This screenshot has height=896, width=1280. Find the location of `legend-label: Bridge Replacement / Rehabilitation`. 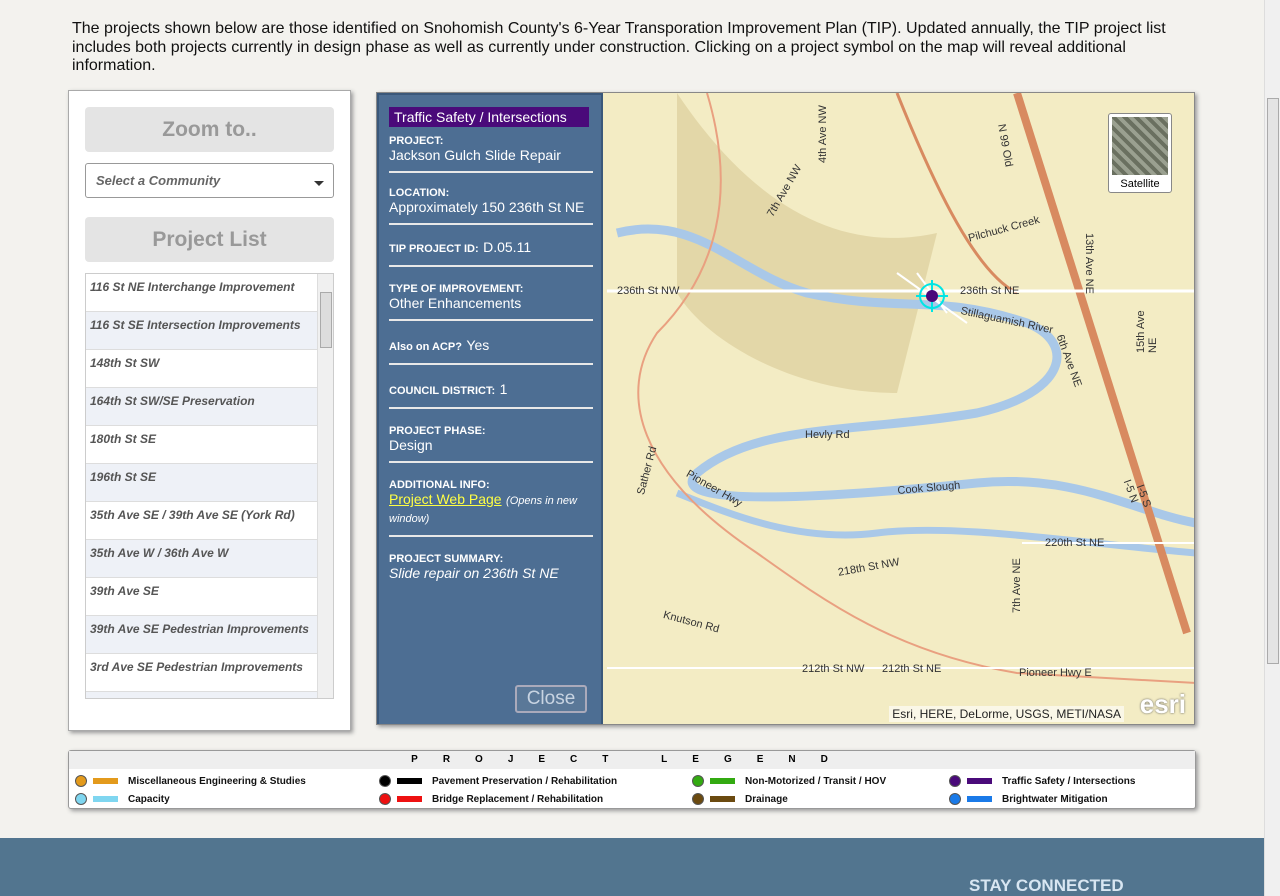

legend-label: Bridge Replacement / Rehabilitation is located at coordinates (518, 799).